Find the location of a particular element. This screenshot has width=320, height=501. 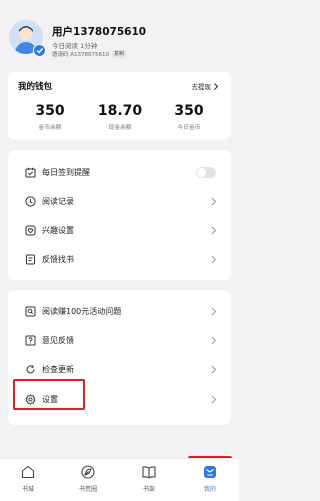

wallet-card: 我的钱包 去提现 350 金币余额 18.70 现金余额 350 今日金币 is located at coordinates (119, 106).